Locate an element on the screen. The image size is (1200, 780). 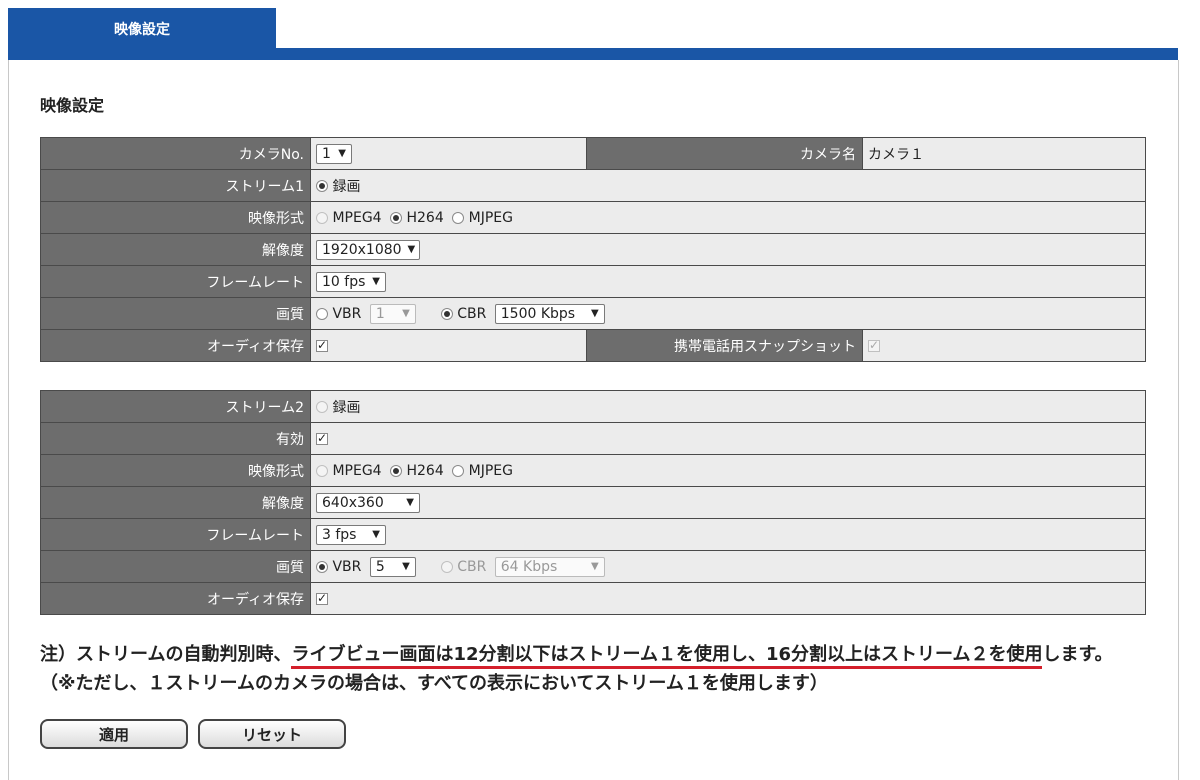
table-row: 解像度 1920x1080 ▼ is located at coordinates (593, 249).